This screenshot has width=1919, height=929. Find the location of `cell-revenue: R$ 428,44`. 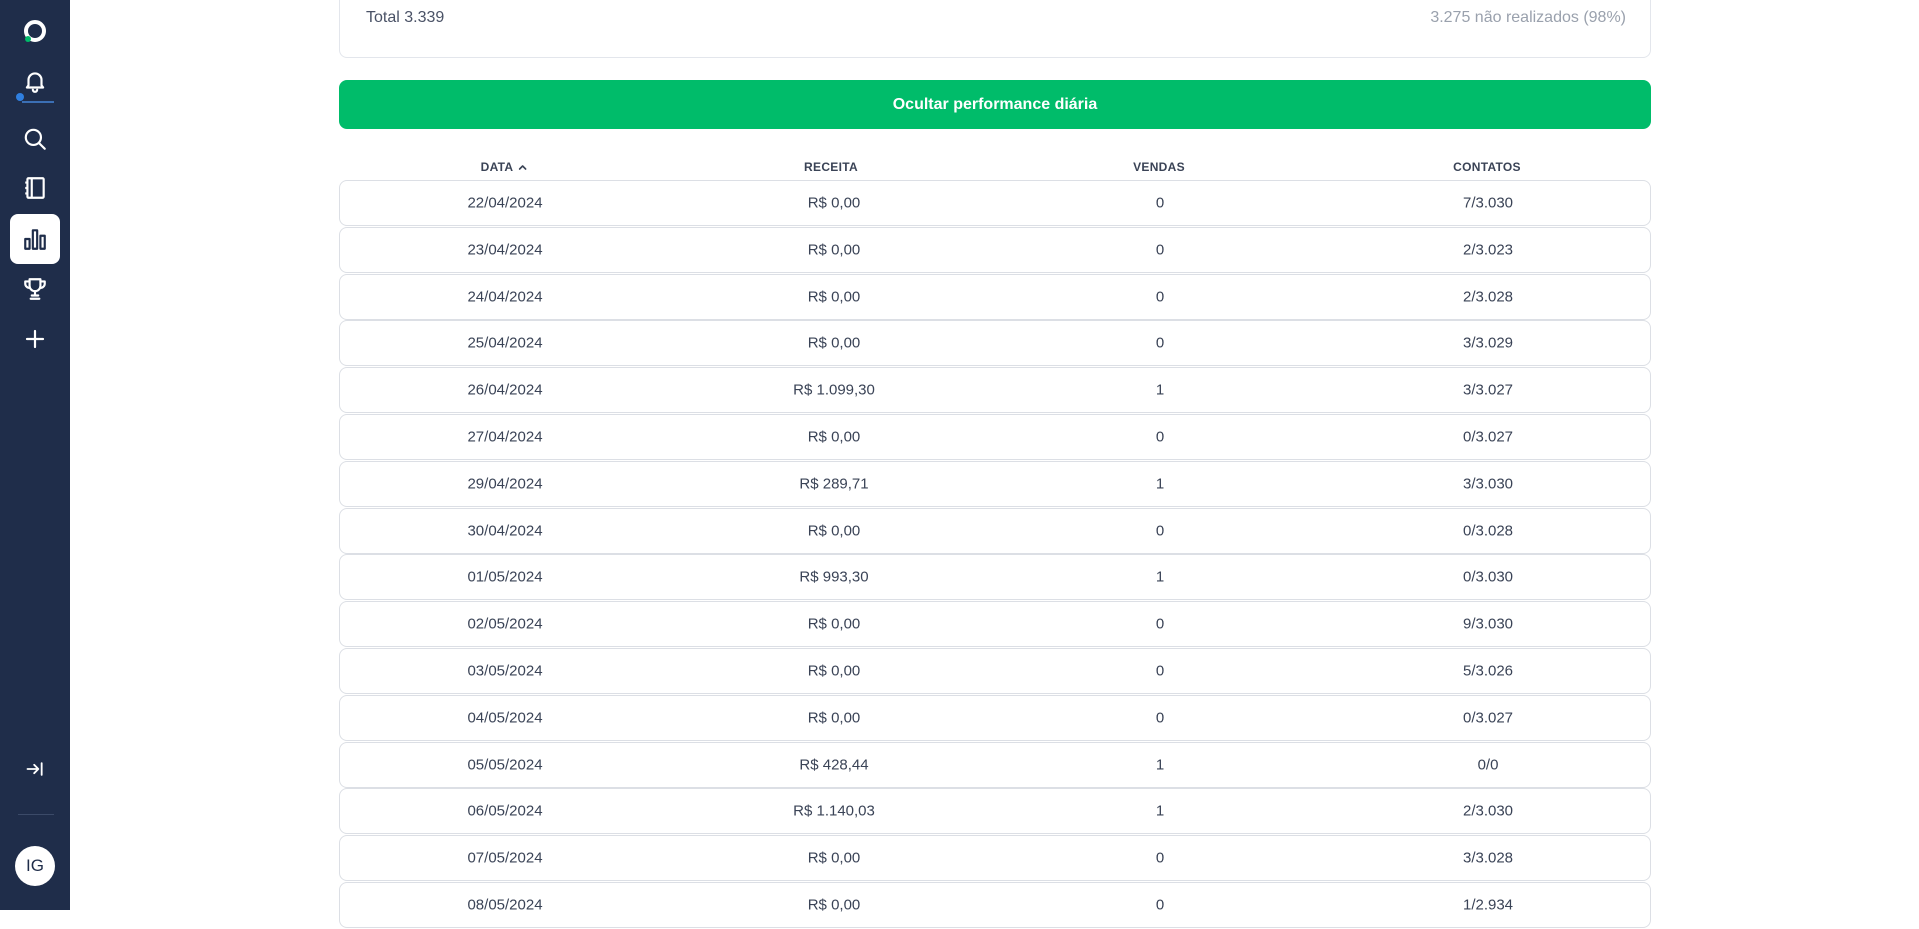

cell-revenue: R$ 428,44 is located at coordinates (834, 765).